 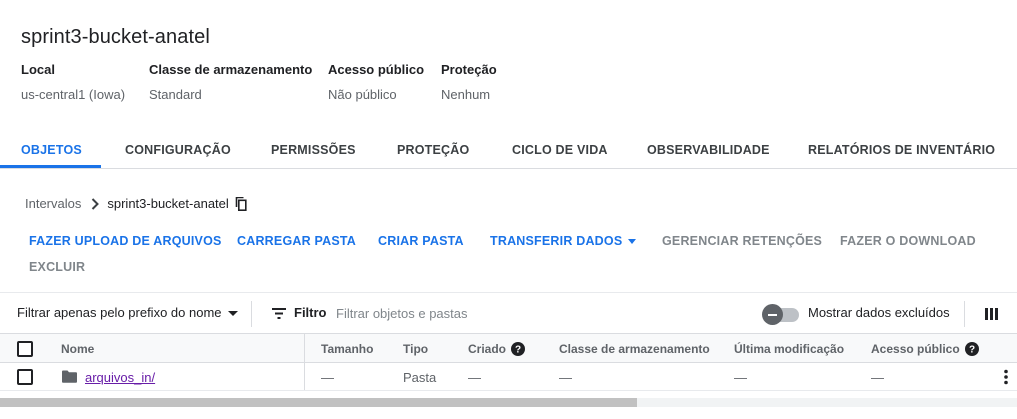 I want to click on column-header-created: Criado?, so click(x=497, y=349).